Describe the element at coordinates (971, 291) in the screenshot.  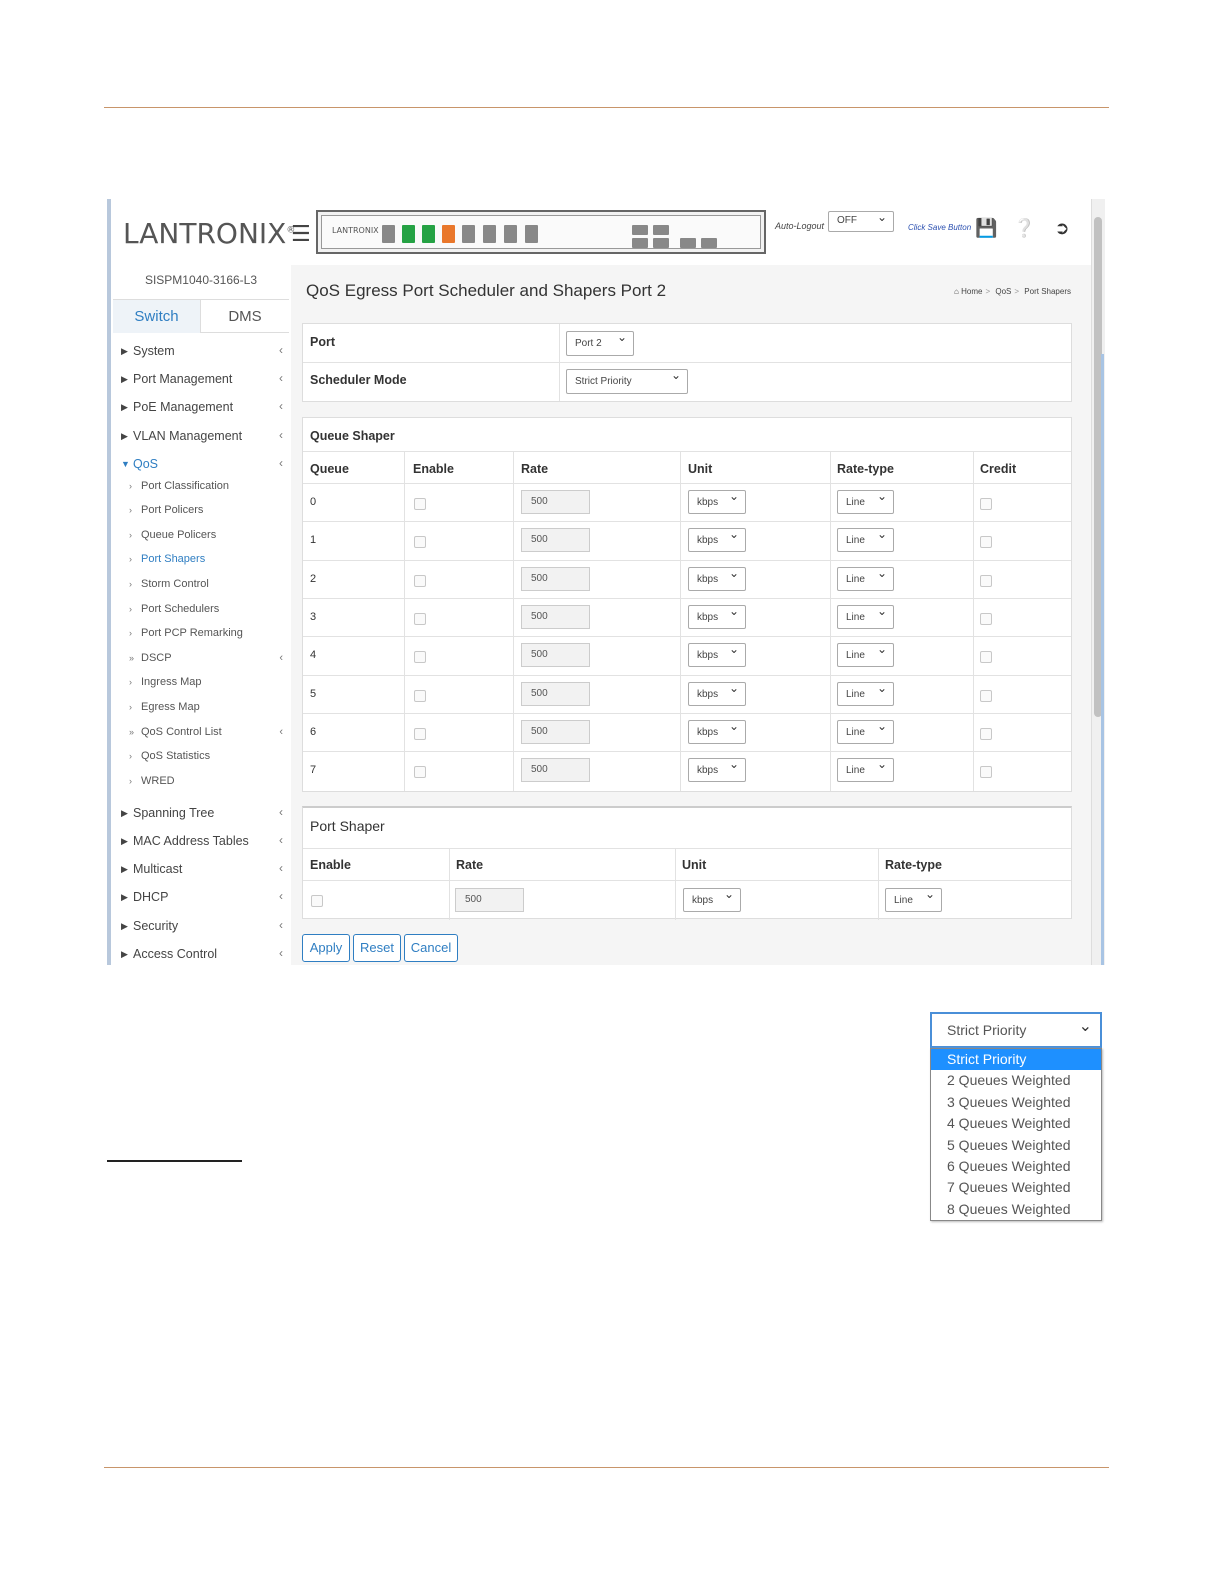
I see `breadcrumb-home: Home` at that location.